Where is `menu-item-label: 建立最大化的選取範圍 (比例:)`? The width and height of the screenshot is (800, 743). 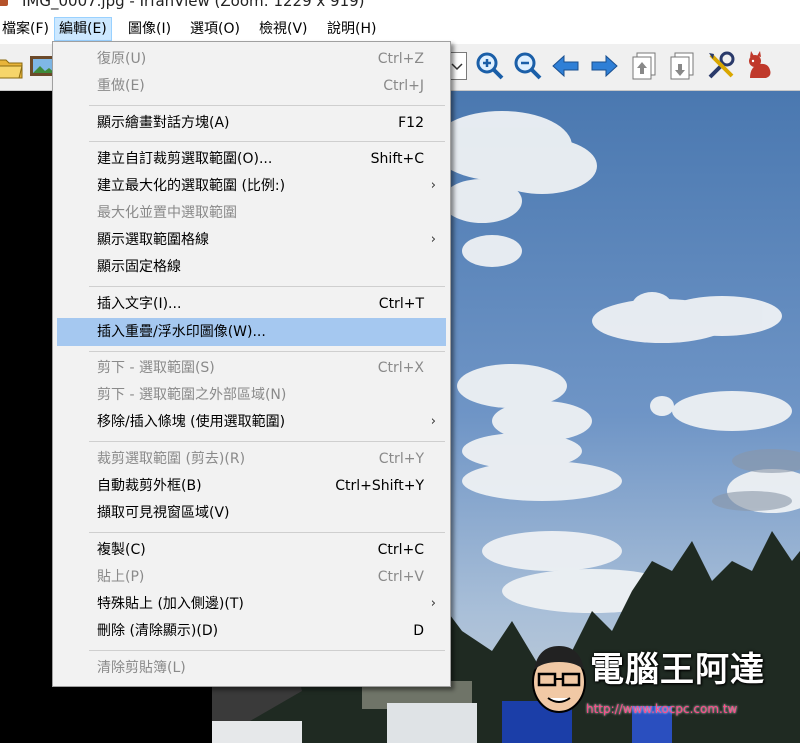
menu-item-label: 建立最大化的選取範圍 (比例:) is located at coordinates (191, 186).